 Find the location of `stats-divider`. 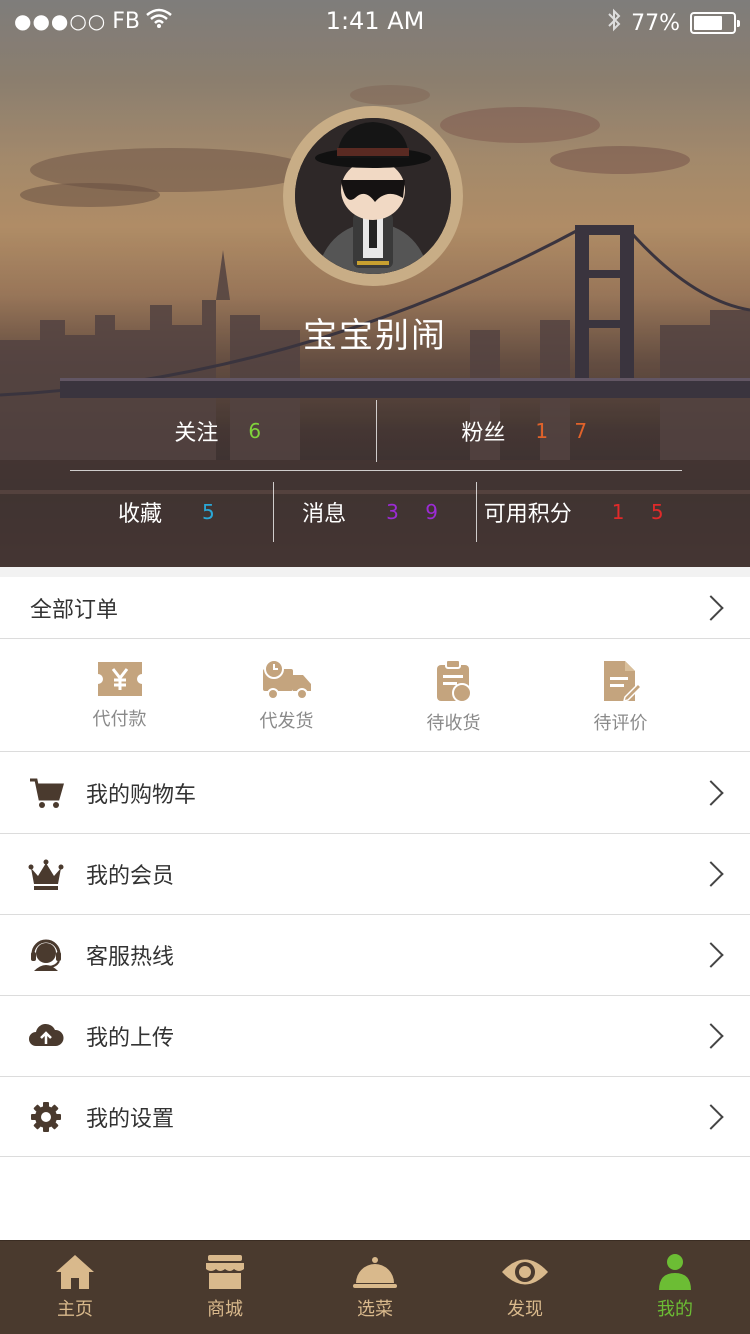

stats-divider is located at coordinates (376, 470).